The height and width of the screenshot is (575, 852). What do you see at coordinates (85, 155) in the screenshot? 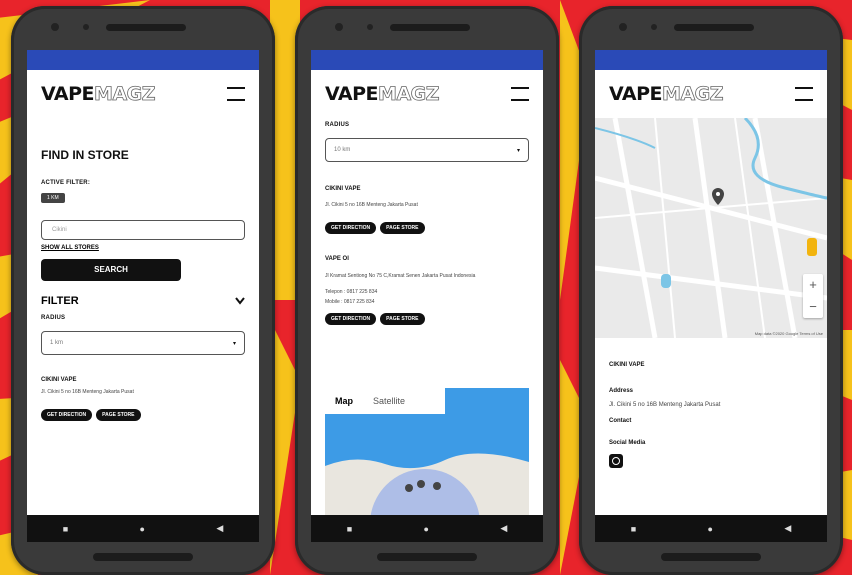
I see `page-title: FIND IN STORE` at bounding box center [85, 155].